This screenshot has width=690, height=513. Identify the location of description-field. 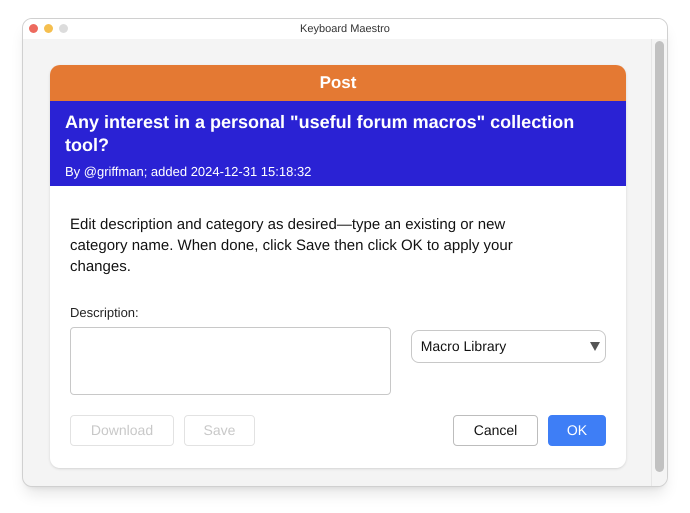
(230, 360).